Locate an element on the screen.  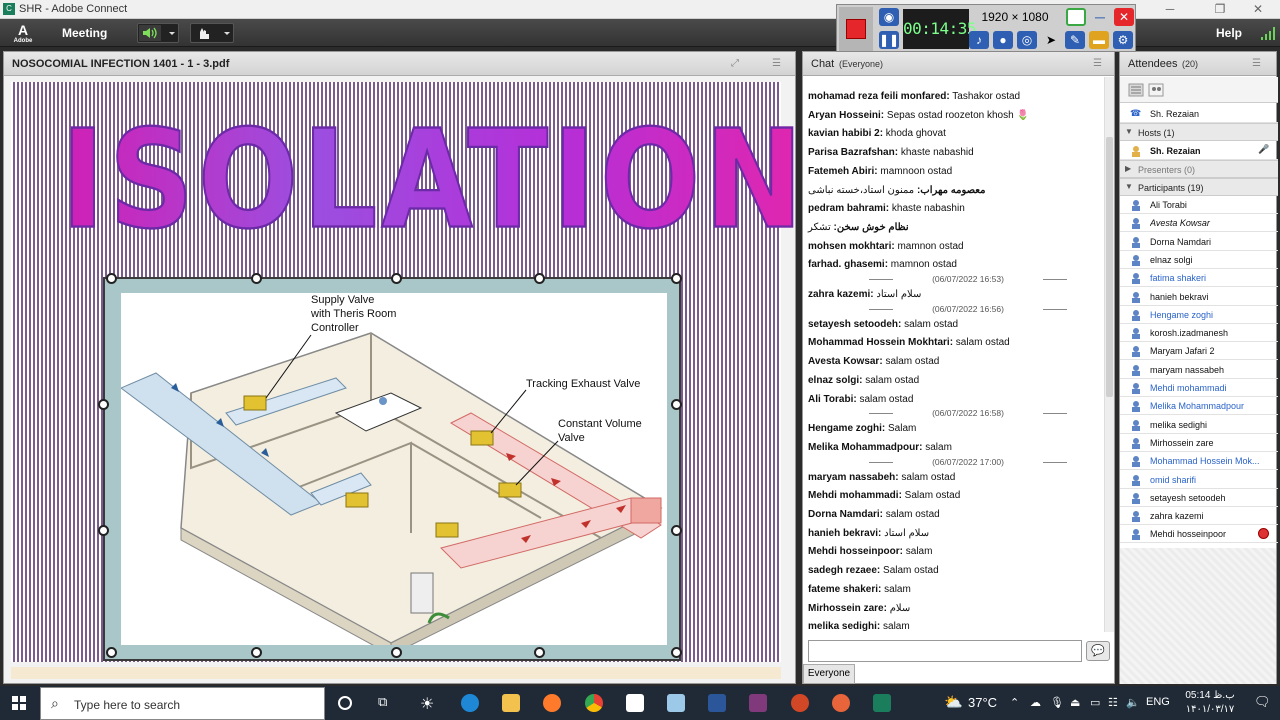
word-icon is located at coordinates (717, 703).